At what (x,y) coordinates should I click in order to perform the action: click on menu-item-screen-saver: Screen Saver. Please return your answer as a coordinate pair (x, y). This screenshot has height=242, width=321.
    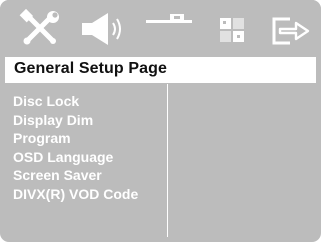
    Looking at the image, I should click on (75, 175).